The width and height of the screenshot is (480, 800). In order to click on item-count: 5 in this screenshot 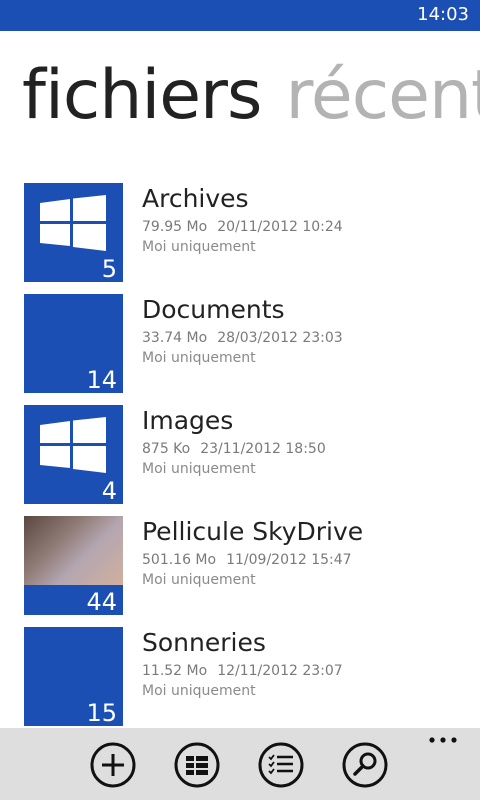, I will do `click(109, 268)`.